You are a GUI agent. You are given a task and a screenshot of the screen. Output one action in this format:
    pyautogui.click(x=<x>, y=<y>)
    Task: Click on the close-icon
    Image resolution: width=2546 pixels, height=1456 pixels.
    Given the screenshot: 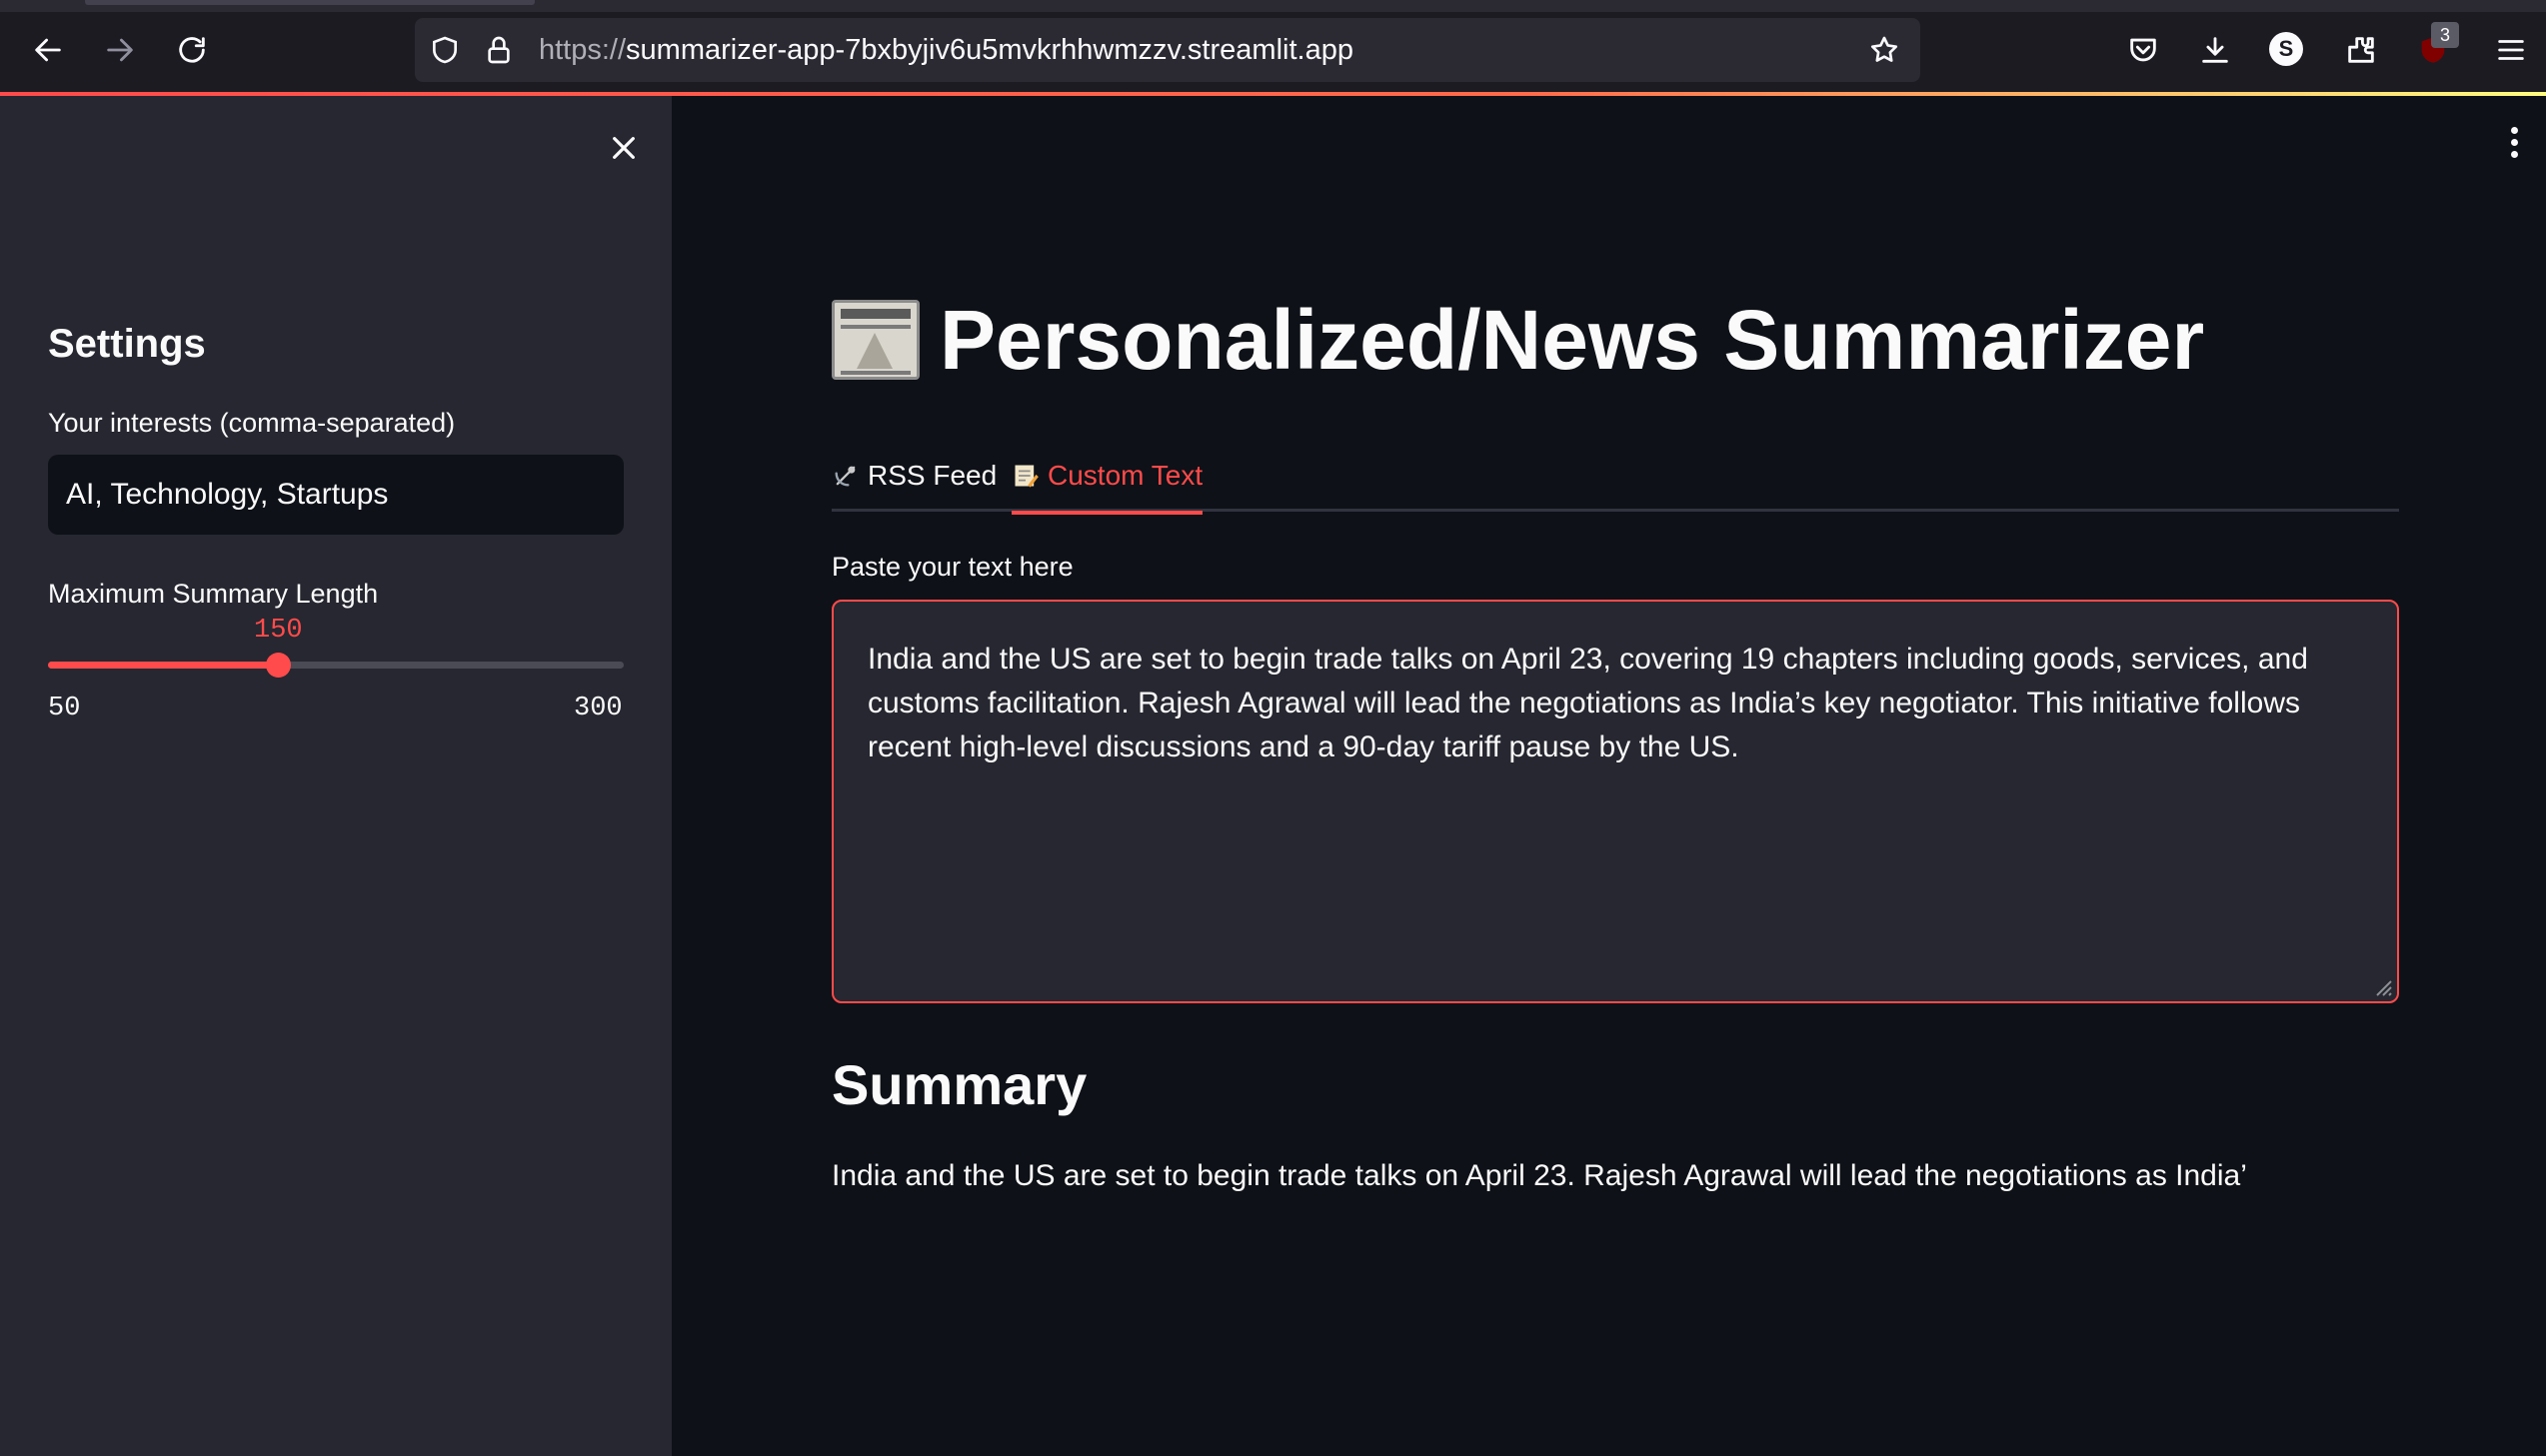 What is the action you would take?
    pyautogui.click(x=624, y=148)
    